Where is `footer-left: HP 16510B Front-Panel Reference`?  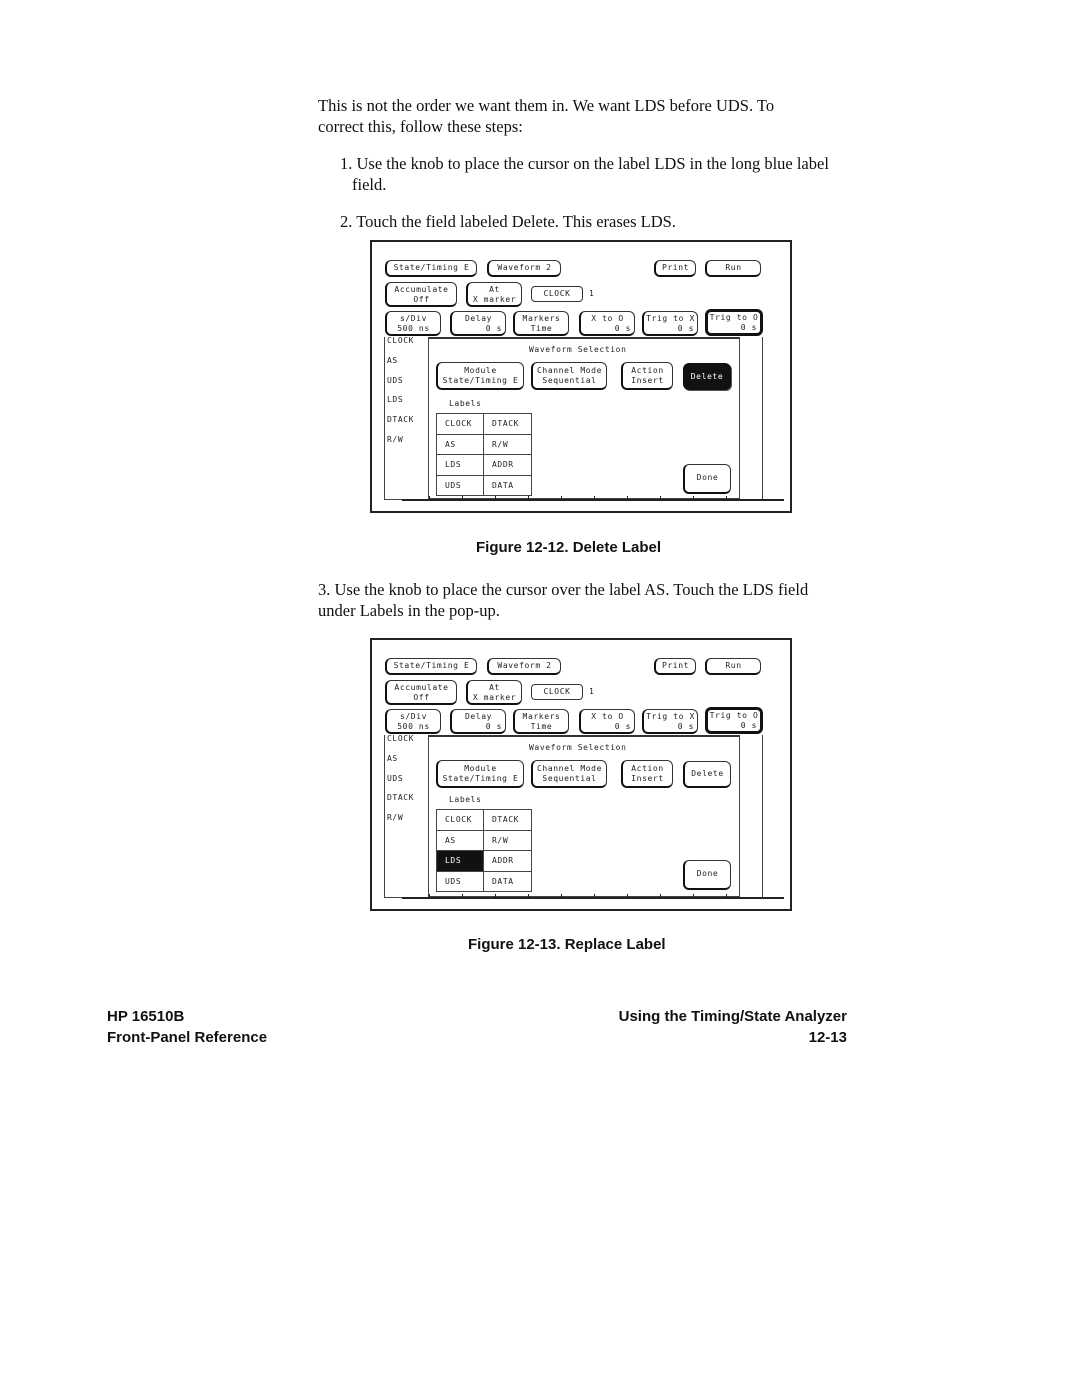 footer-left: HP 16510B Front-Panel Reference is located at coordinates (187, 1027).